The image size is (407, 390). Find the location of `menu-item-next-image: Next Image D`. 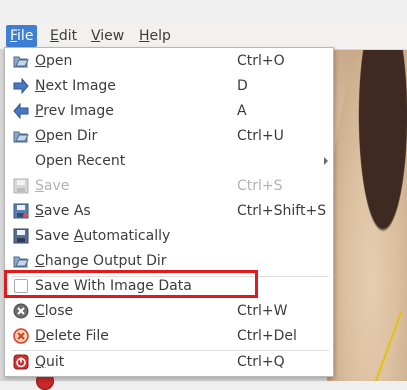

menu-item-next-image: Next Image D is located at coordinates (169, 86).